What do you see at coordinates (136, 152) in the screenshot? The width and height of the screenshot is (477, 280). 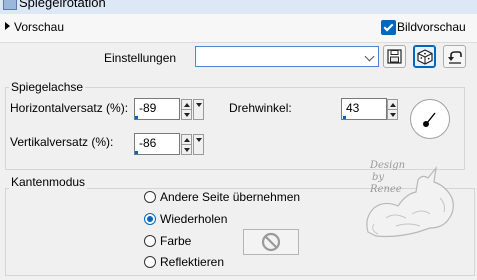 I see `vertical-offset-slider-mark` at bounding box center [136, 152].